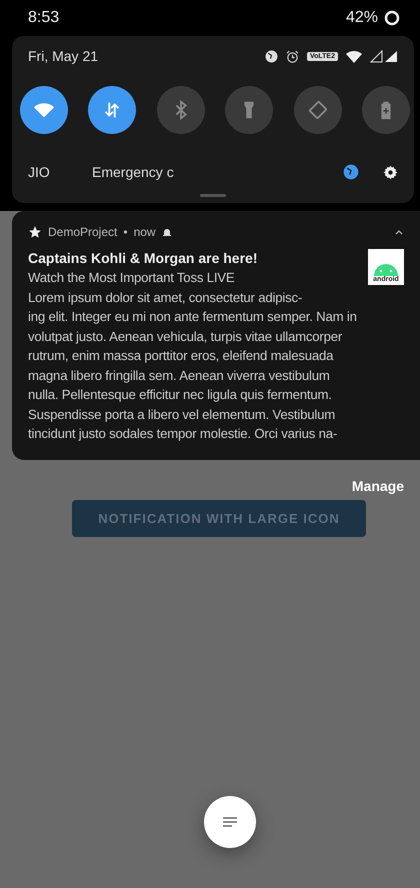 The width and height of the screenshot is (420, 888). Describe the element at coordinates (167, 232) in the screenshot. I see `alert-bell-icon` at that location.